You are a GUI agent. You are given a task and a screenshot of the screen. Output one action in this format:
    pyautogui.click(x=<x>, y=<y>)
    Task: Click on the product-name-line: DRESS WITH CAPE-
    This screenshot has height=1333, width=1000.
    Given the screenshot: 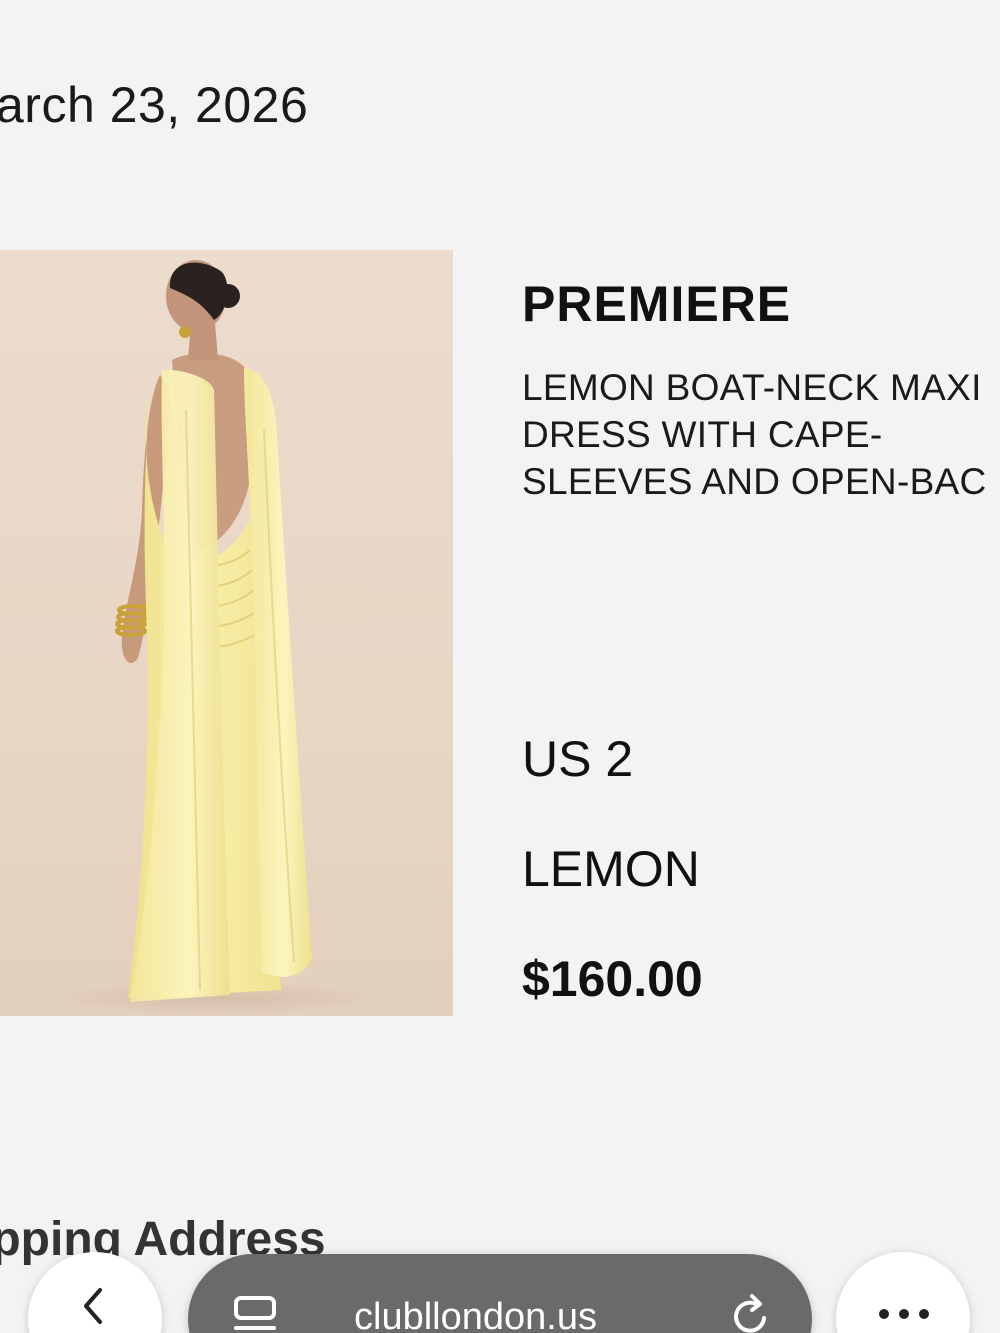 What is the action you would take?
    pyautogui.click(x=702, y=434)
    